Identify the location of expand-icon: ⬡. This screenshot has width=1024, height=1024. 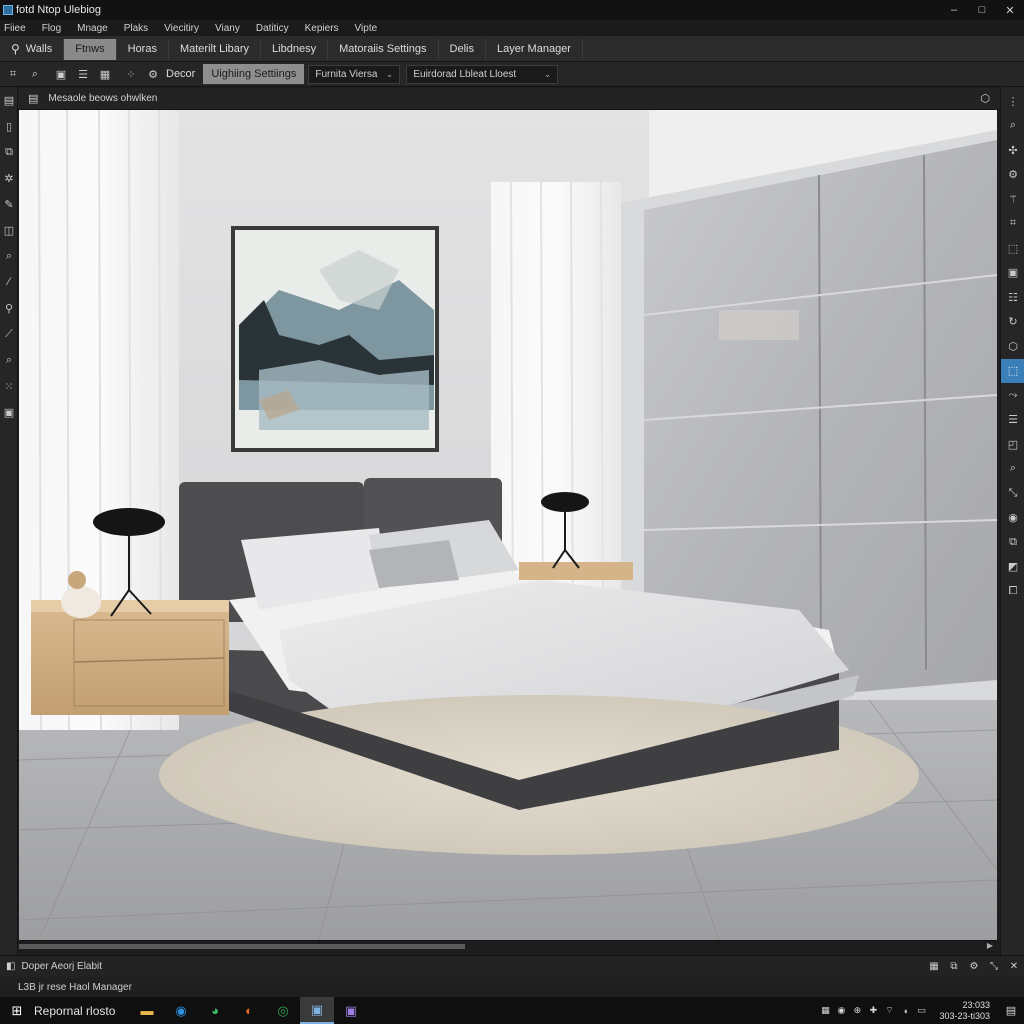
(985, 98).